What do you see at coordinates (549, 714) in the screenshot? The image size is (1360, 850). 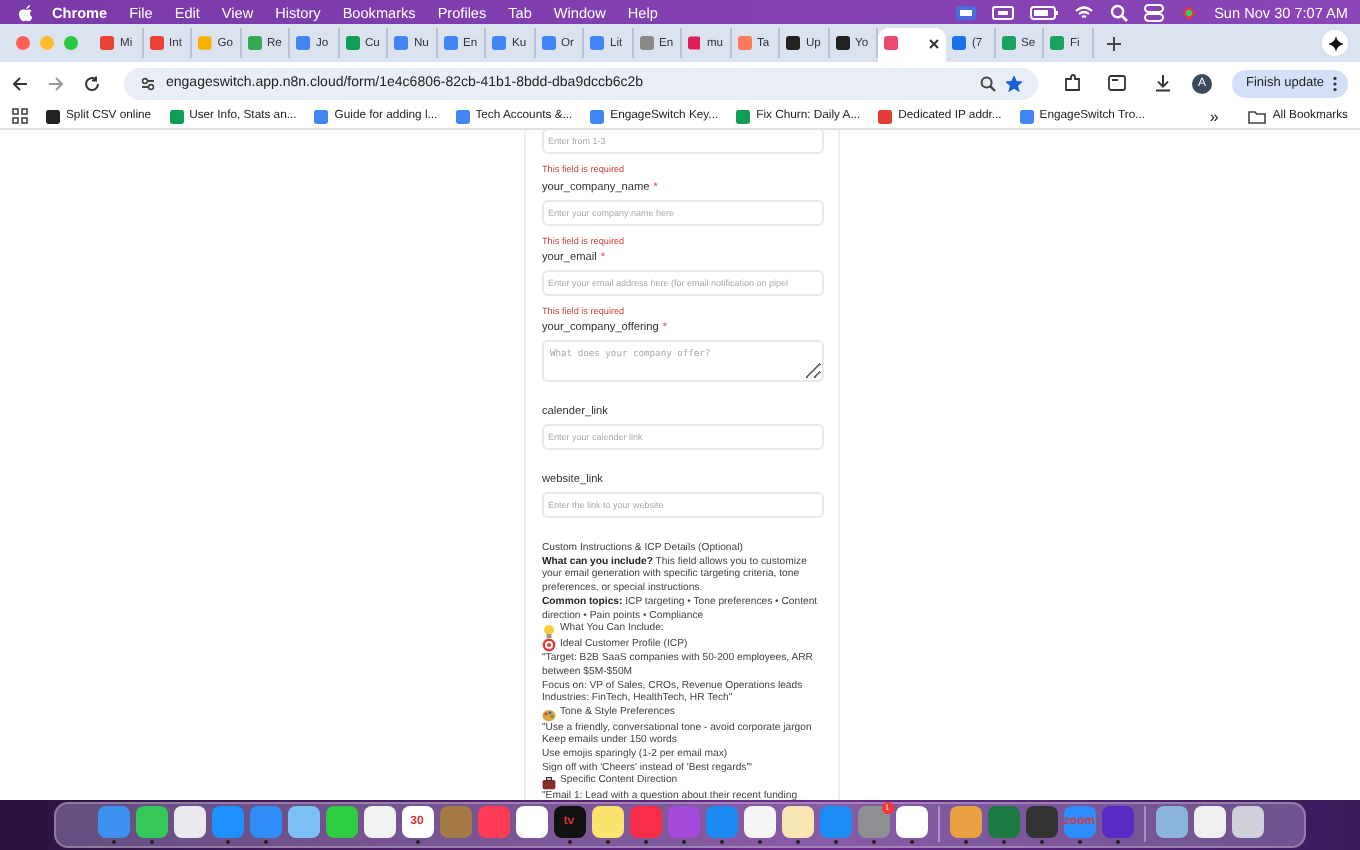 I see `palette-icon` at bounding box center [549, 714].